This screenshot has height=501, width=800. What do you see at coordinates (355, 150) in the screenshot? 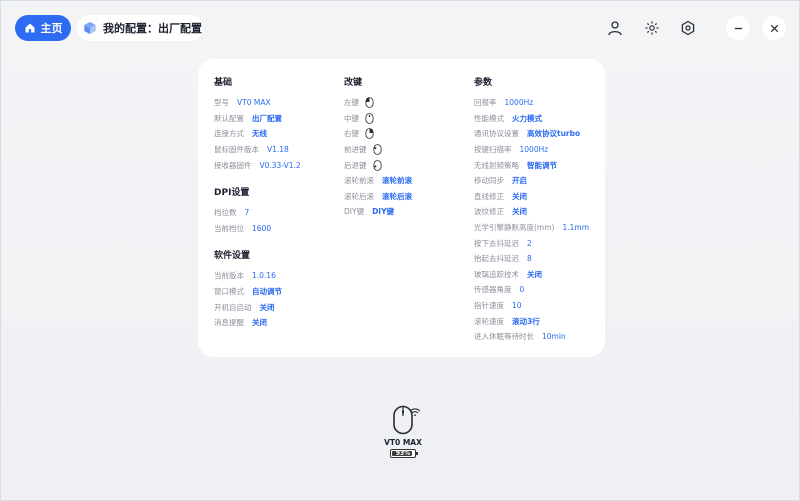
I see `row-label: 前进键` at bounding box center [355, 150].